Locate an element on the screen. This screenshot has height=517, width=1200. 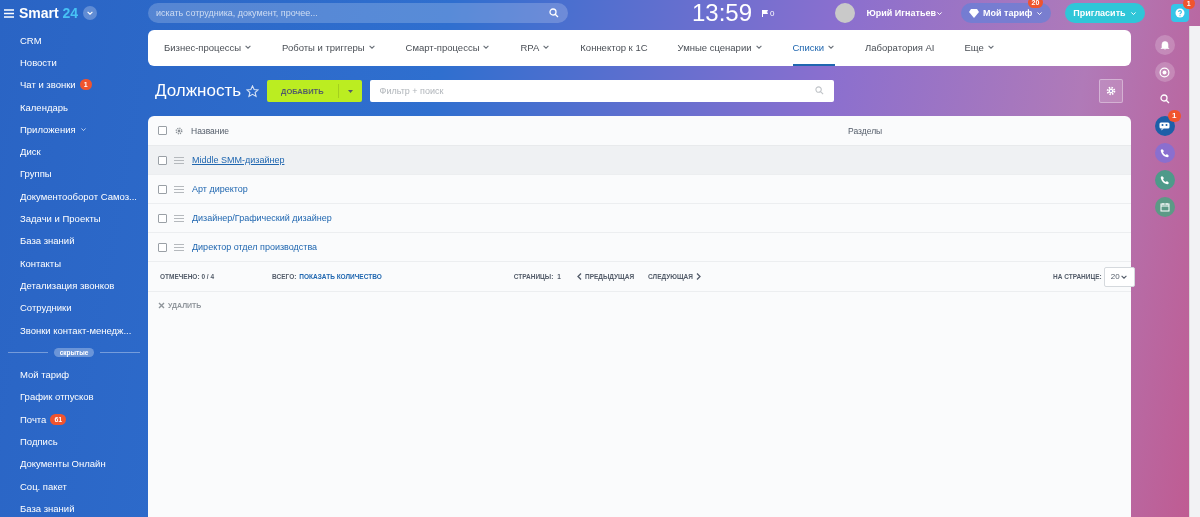
calendar-icon is located at coordinates (1164, 207).